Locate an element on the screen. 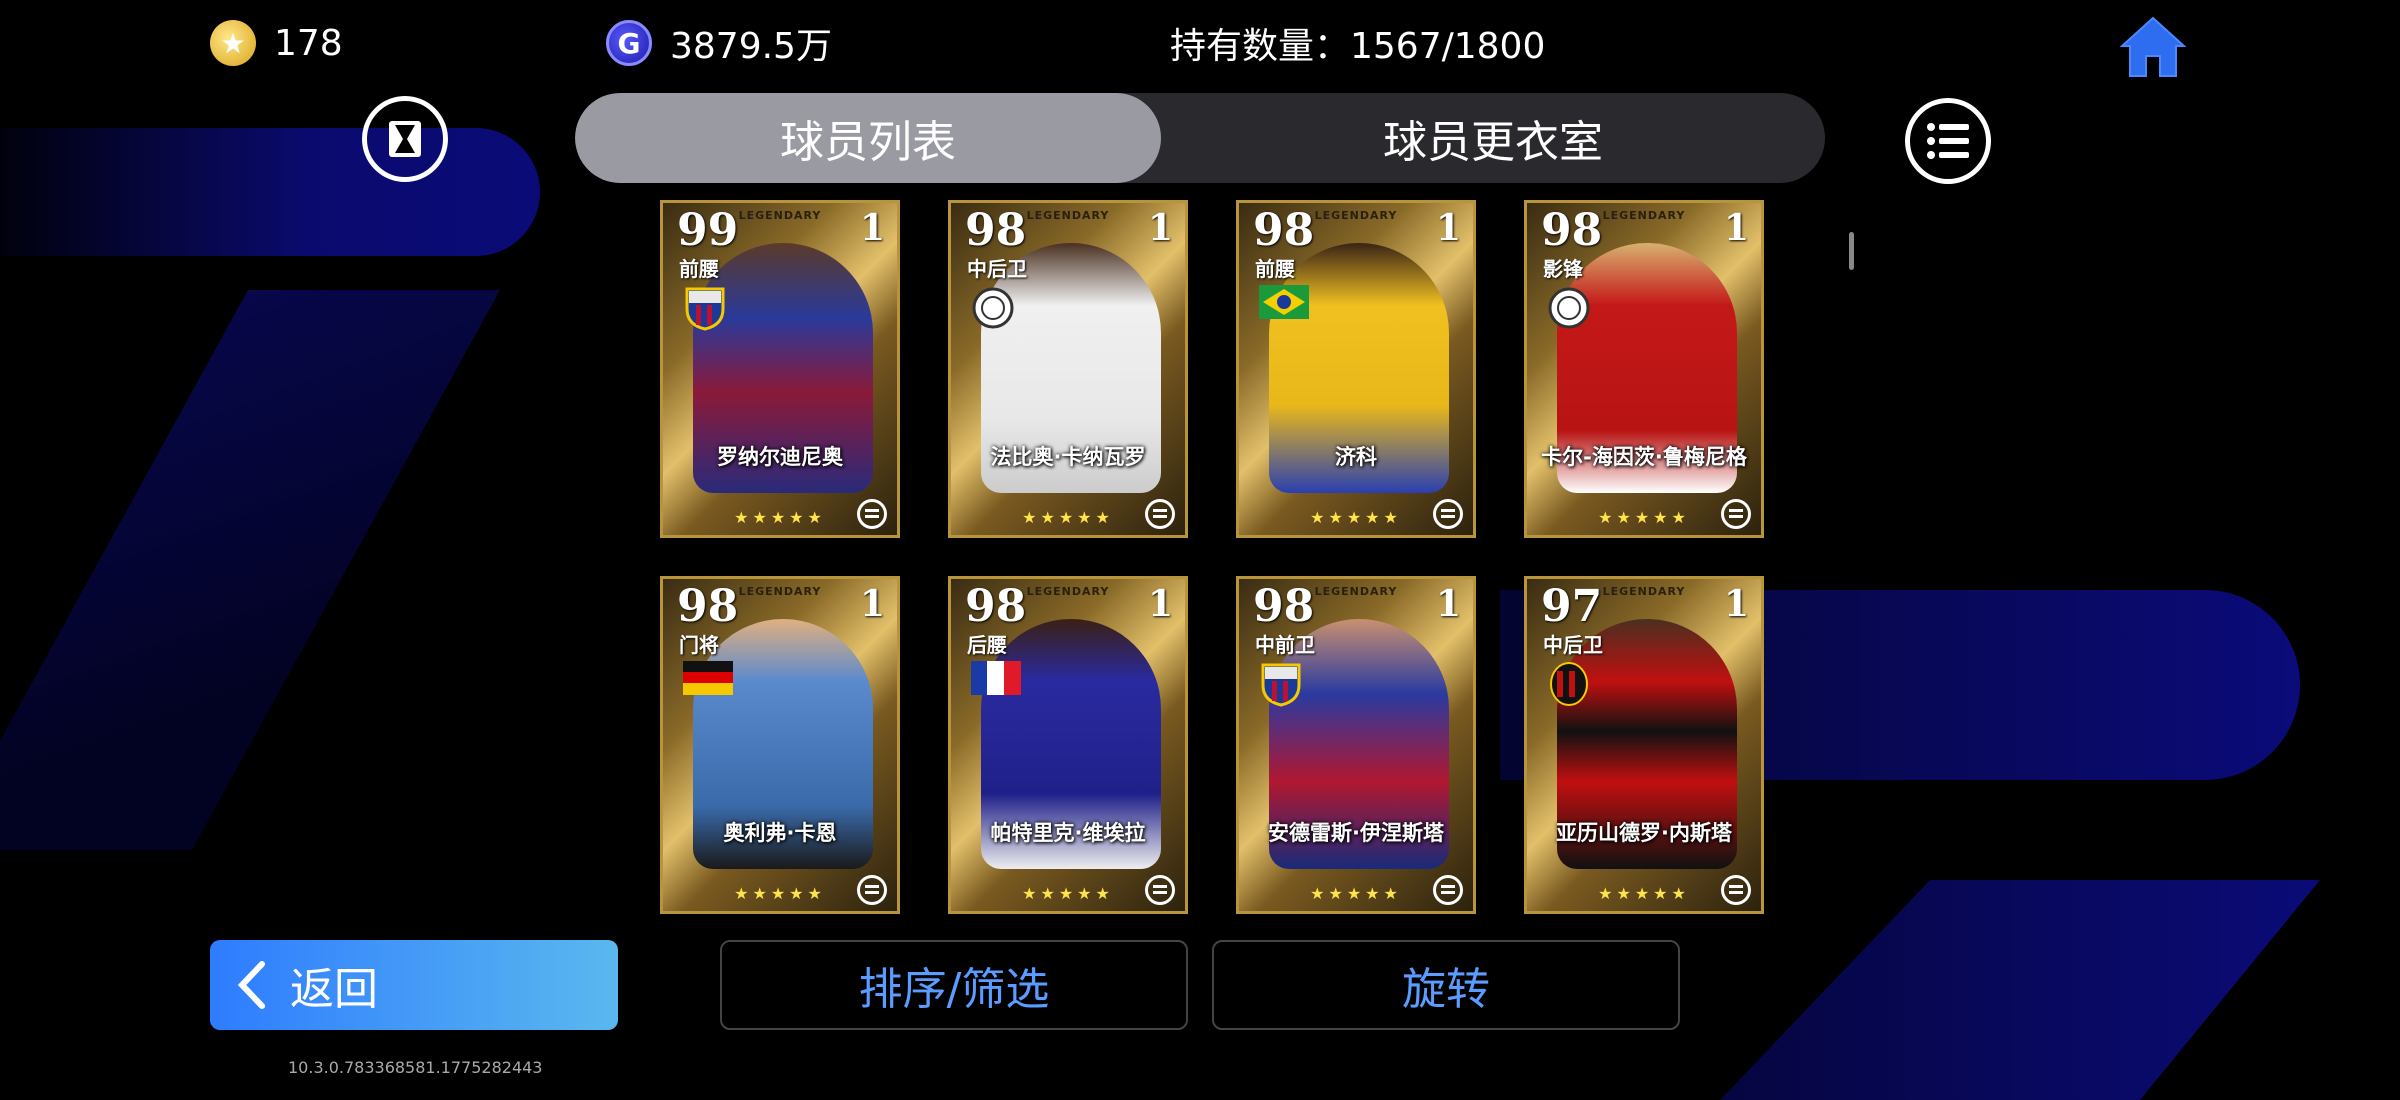  milan-crest-icon is located at coordinates (1569, 683).